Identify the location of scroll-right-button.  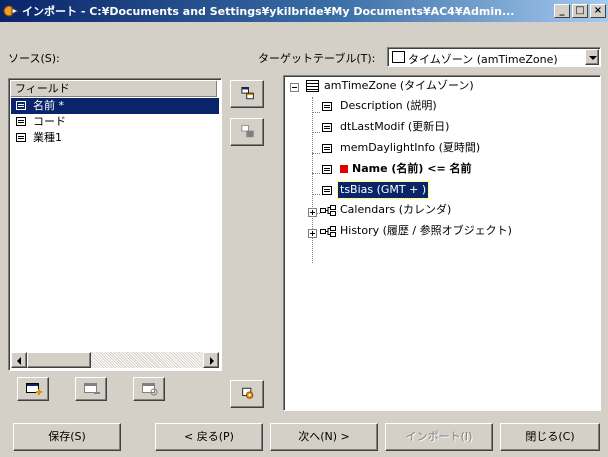
(211, 360).